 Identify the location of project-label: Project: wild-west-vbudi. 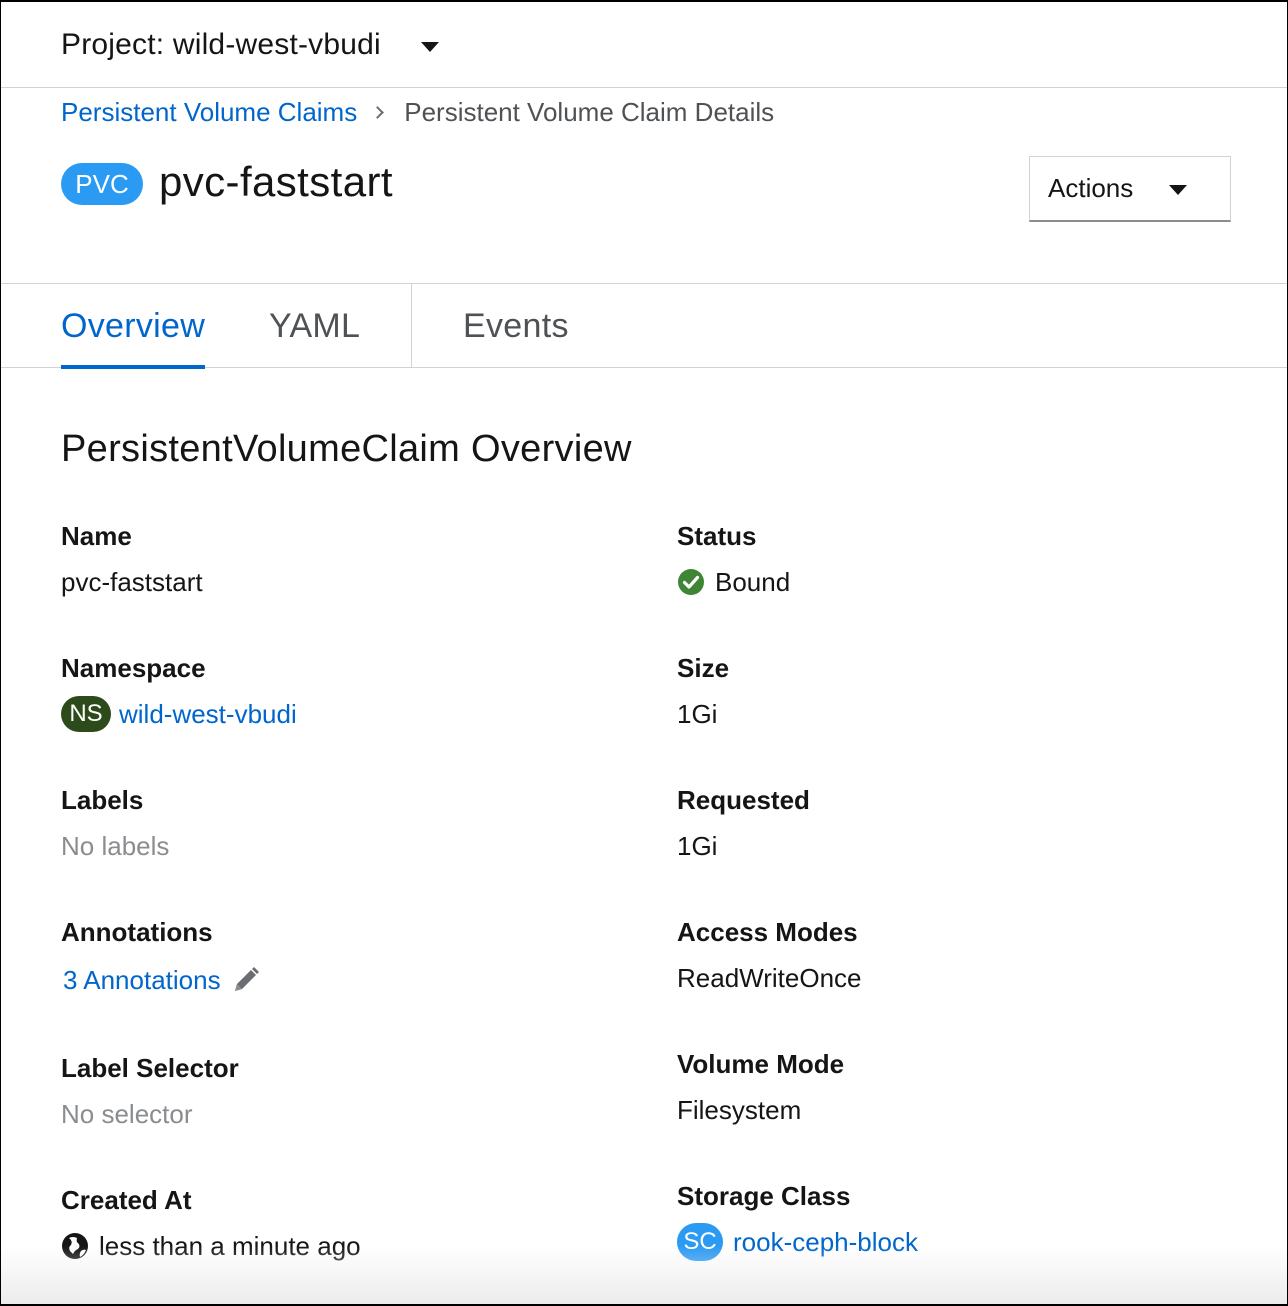
(221, 44).